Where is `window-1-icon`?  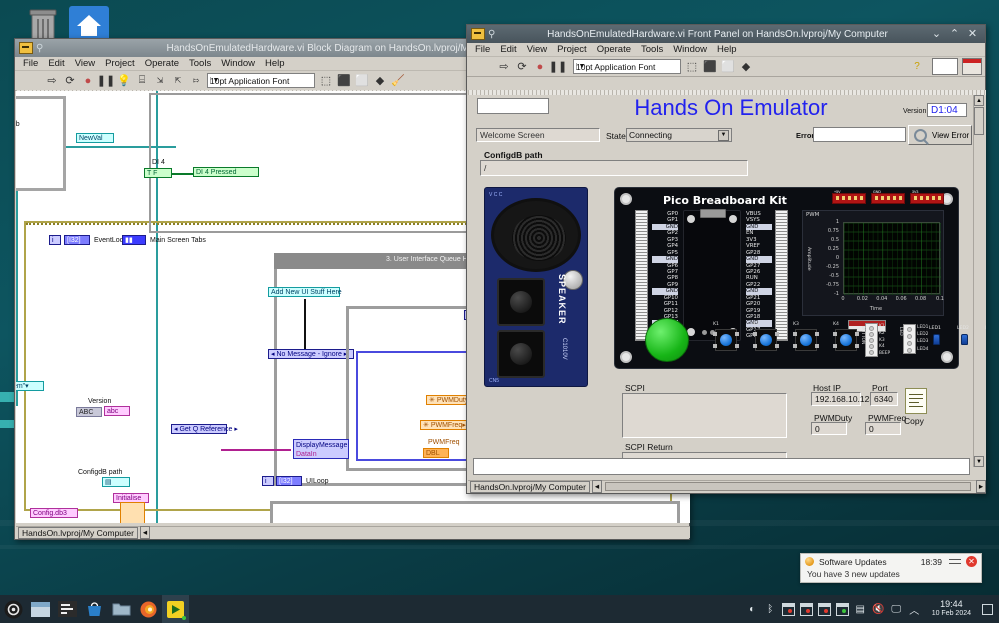
window-1-icon is located at coordinates (788, 609).